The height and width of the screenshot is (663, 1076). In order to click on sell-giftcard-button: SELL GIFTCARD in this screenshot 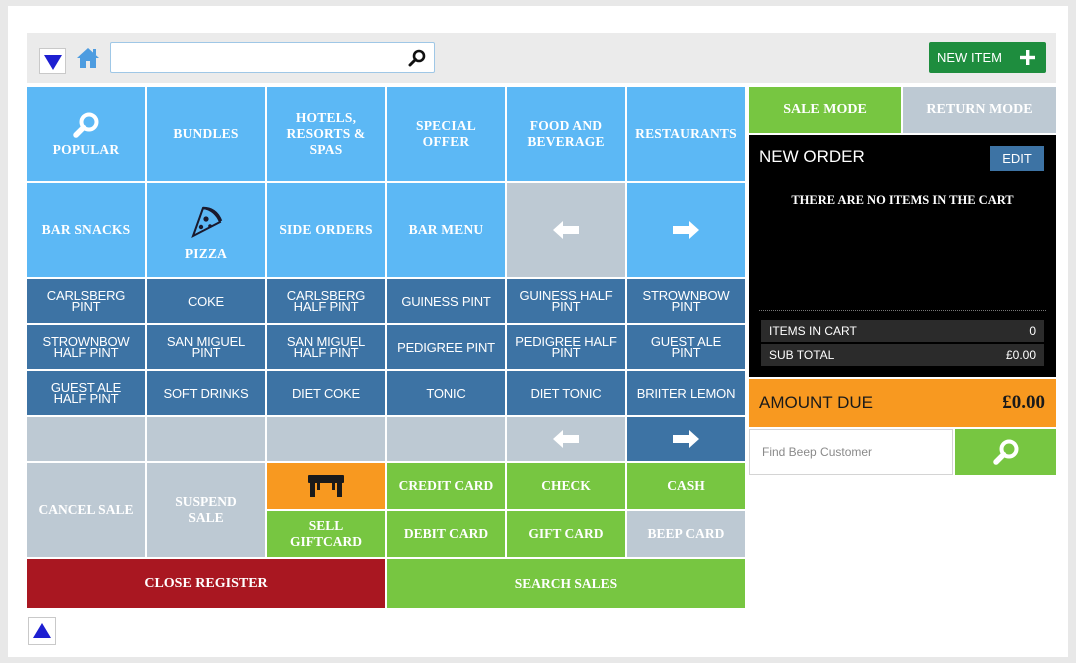, I will do `click(326, 534)`.